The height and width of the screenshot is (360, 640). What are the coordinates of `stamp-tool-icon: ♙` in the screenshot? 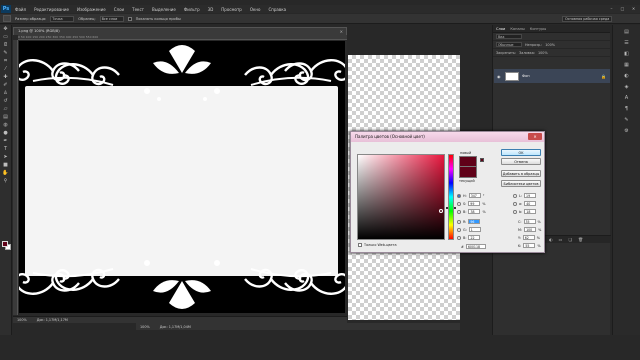 It's located at (6, 93).